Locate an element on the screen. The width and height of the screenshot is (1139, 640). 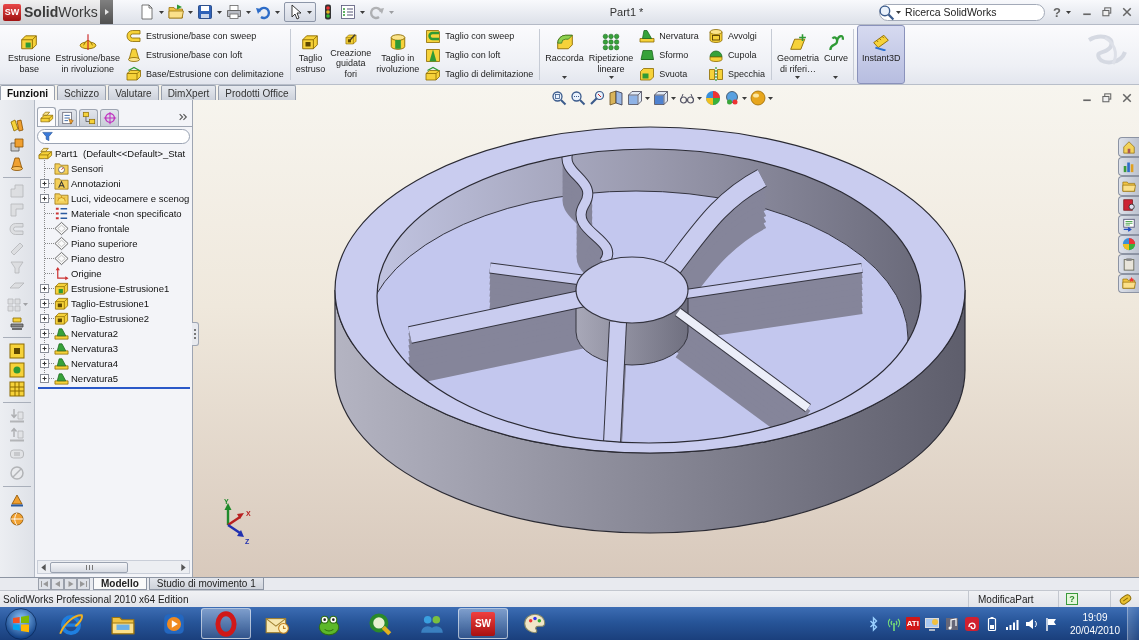
tree-item: Nervatura5 is located at coordinates (94, 378).